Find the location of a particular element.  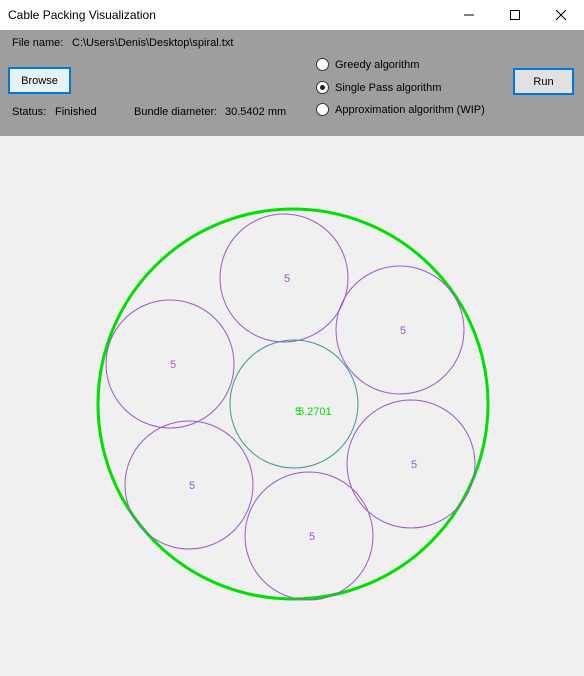

radio-label: Single Pass algorithm is located at coordinates (388, 88).